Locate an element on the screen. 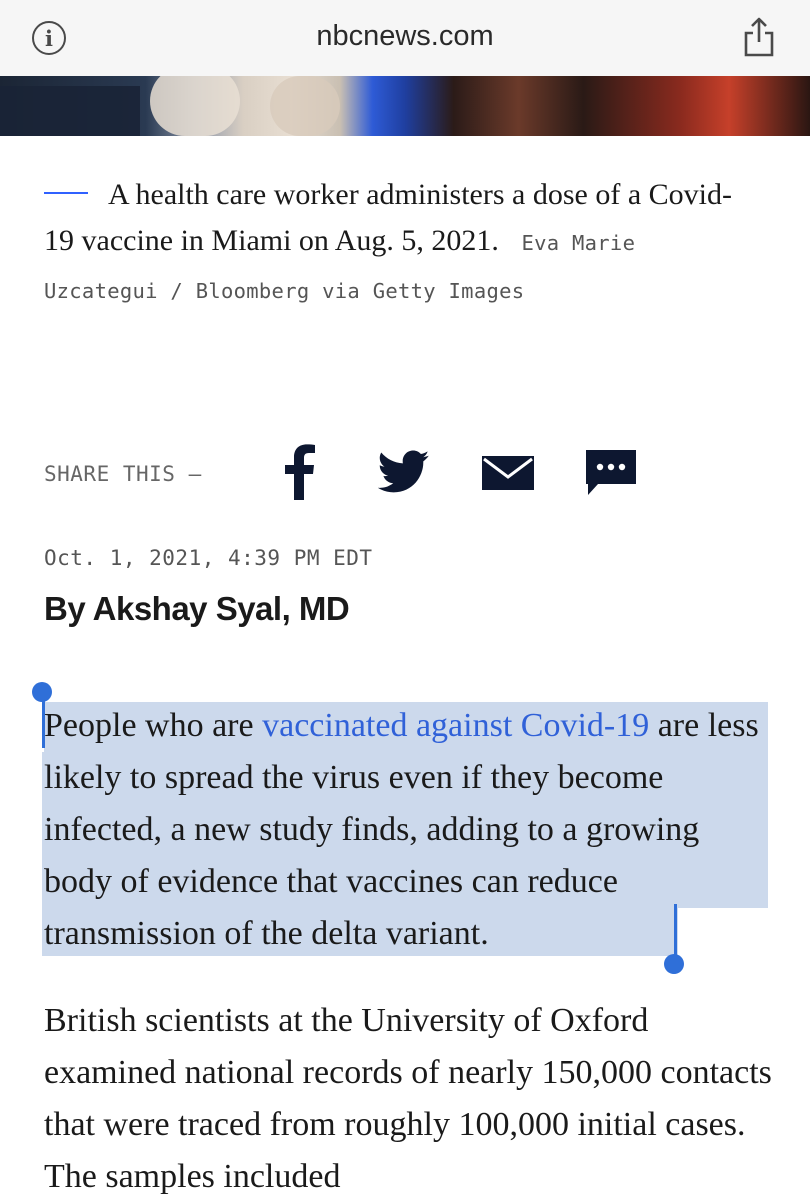 The image size is (810, 1203). caption-accent-rule is located at coordinates (66, 193).